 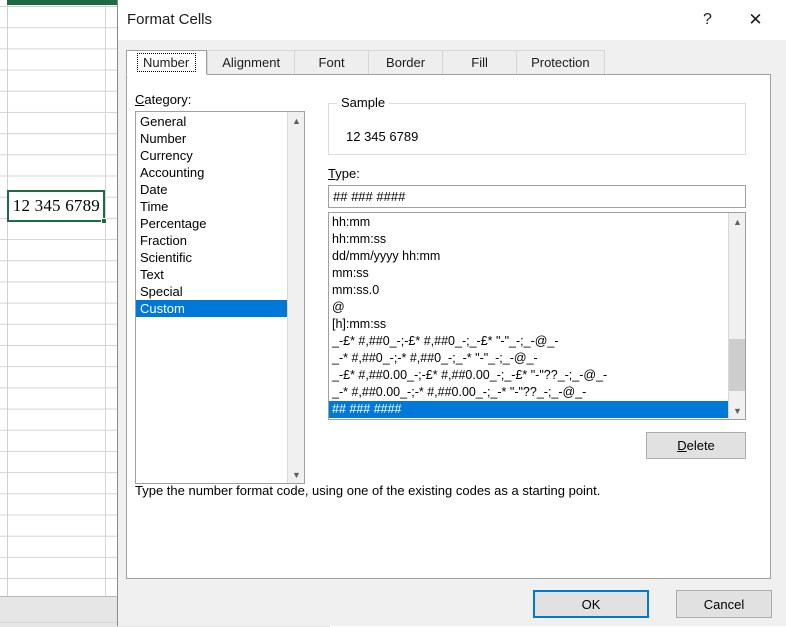 I want to click on list-item-selected: Custom, so click(x=212, y=308).